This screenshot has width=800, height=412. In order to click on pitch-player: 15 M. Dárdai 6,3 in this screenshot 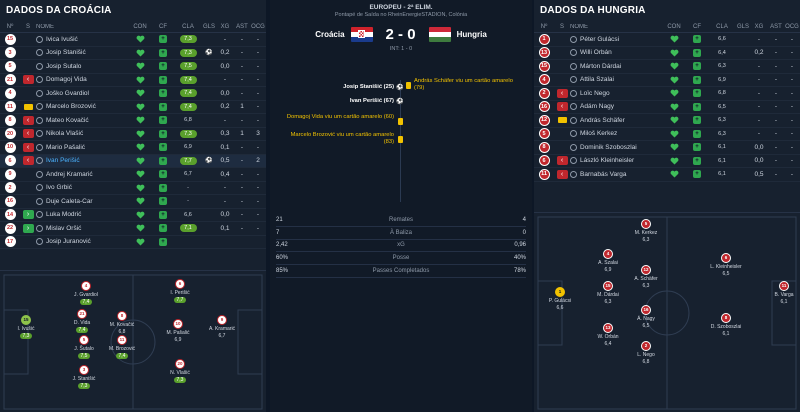, I will do `click(608, 293)`.